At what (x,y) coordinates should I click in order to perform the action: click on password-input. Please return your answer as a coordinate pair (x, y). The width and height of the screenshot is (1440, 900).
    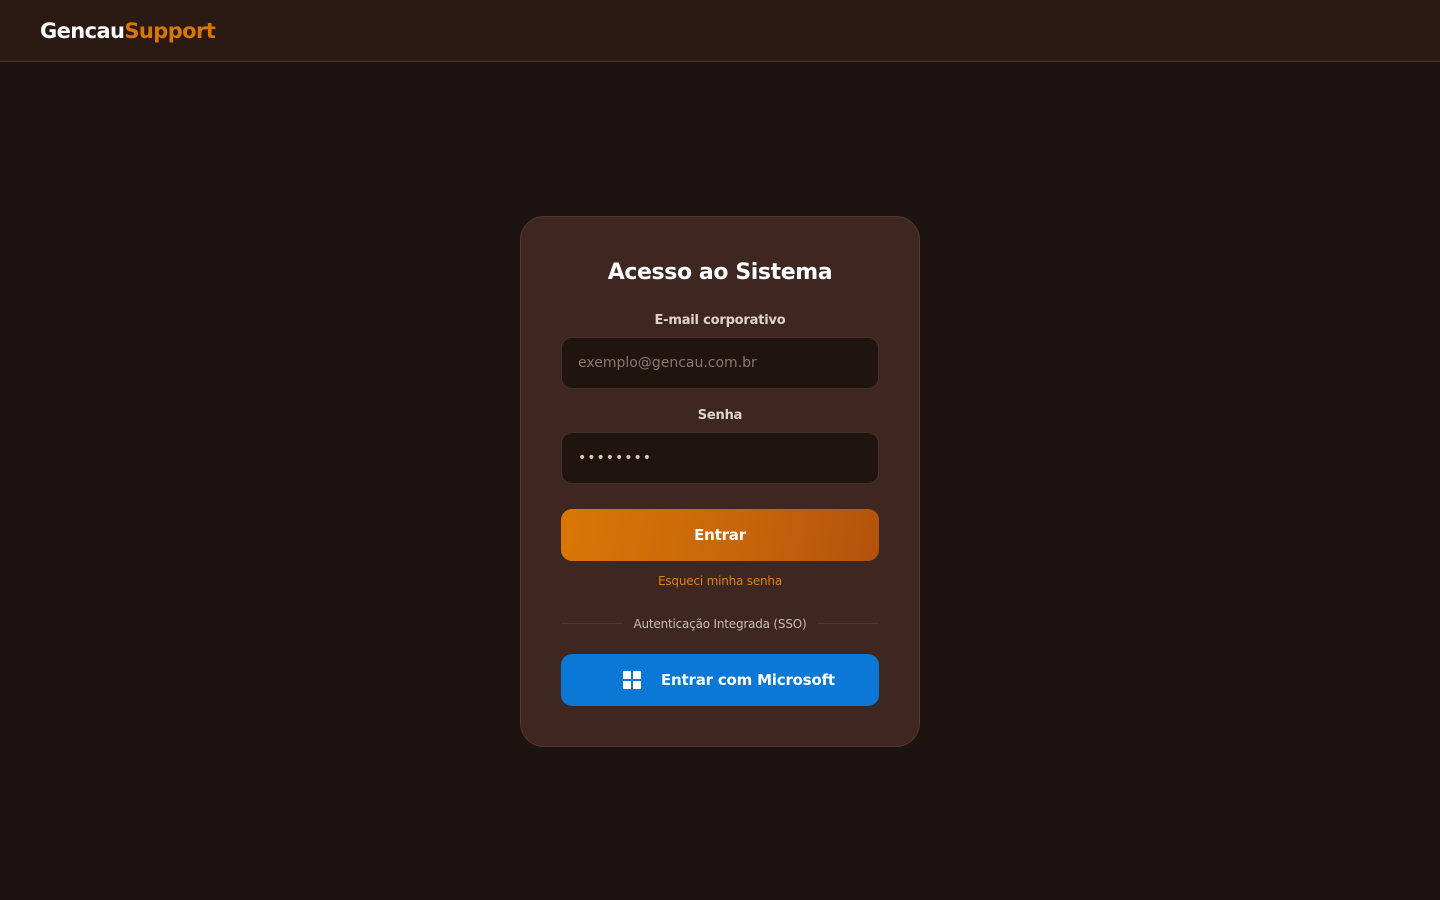
    Looking at the image, I should click on (720, 458).